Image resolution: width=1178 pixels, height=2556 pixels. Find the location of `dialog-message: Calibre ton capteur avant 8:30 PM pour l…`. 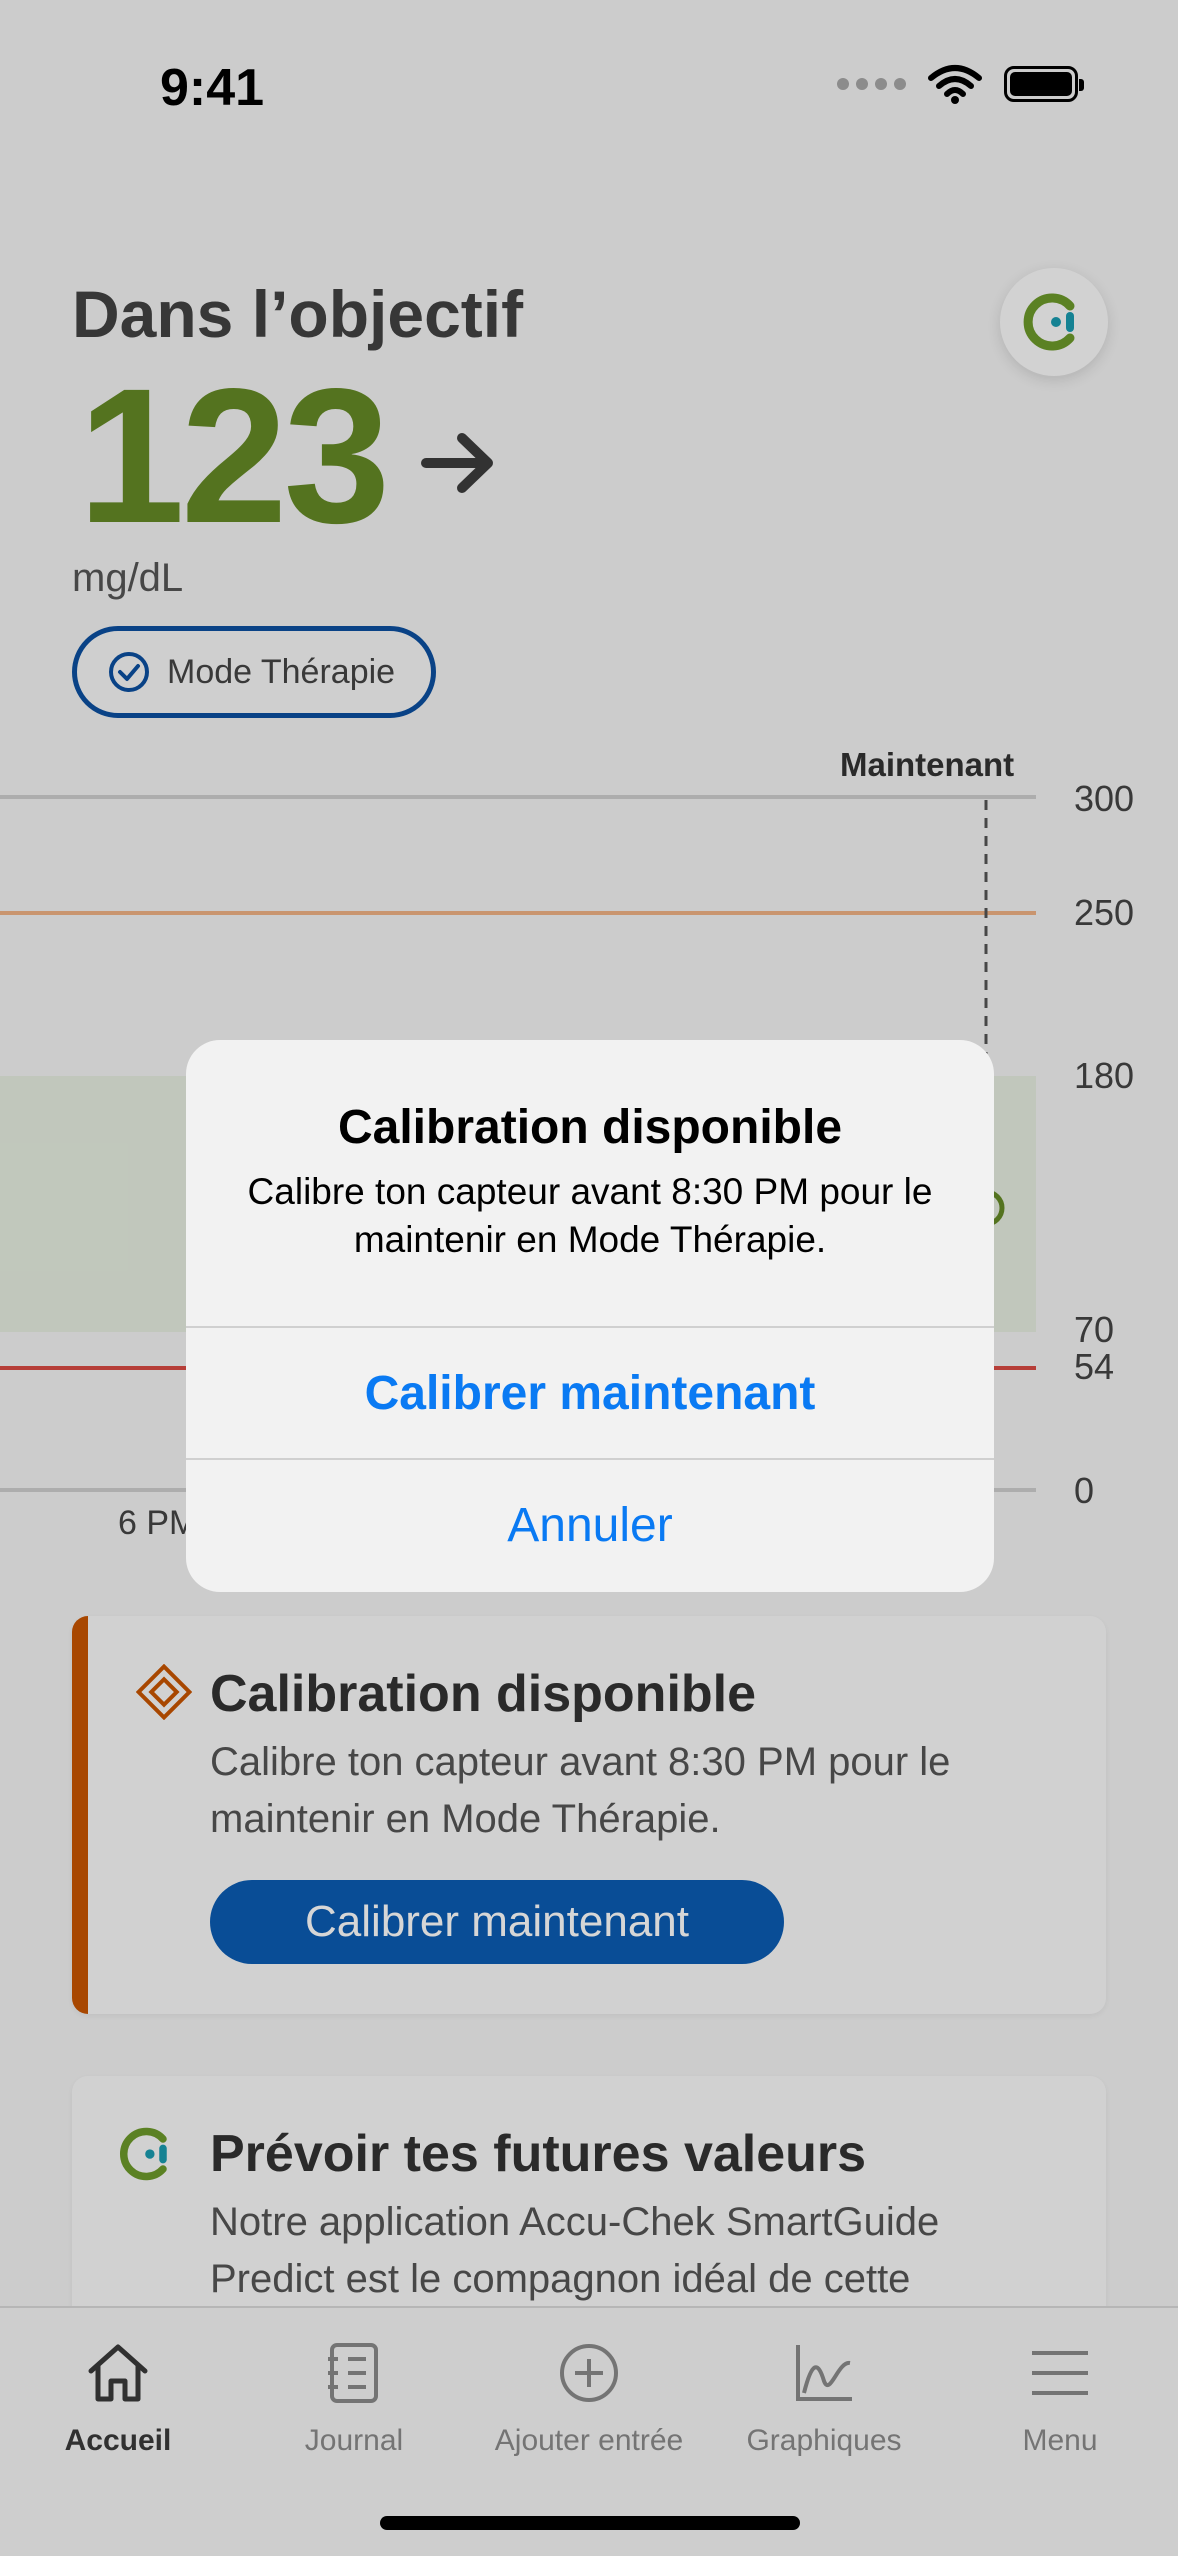

dialog-message: Calibre ton capteur avant 8:30 PM pour l… is located at coordinates (590, 1215).